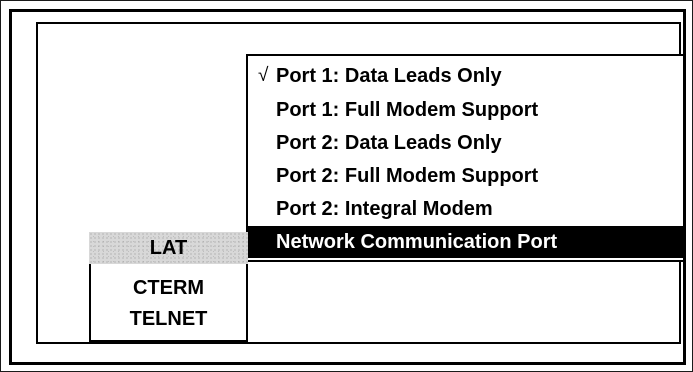 This screenshot has height=372, width=693. What do you see at coordinates (407, 110) in the screenshot?
I see `menu-item-label: Port 1: Full Modem Support` at bounding box center [407, 110].